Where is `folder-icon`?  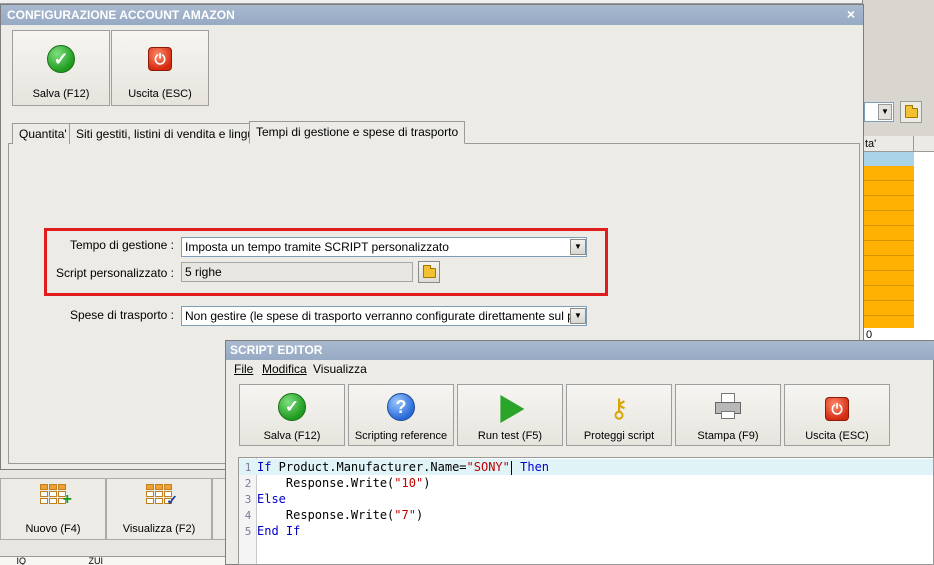 folder-icon is located at coordinates (911, 111).